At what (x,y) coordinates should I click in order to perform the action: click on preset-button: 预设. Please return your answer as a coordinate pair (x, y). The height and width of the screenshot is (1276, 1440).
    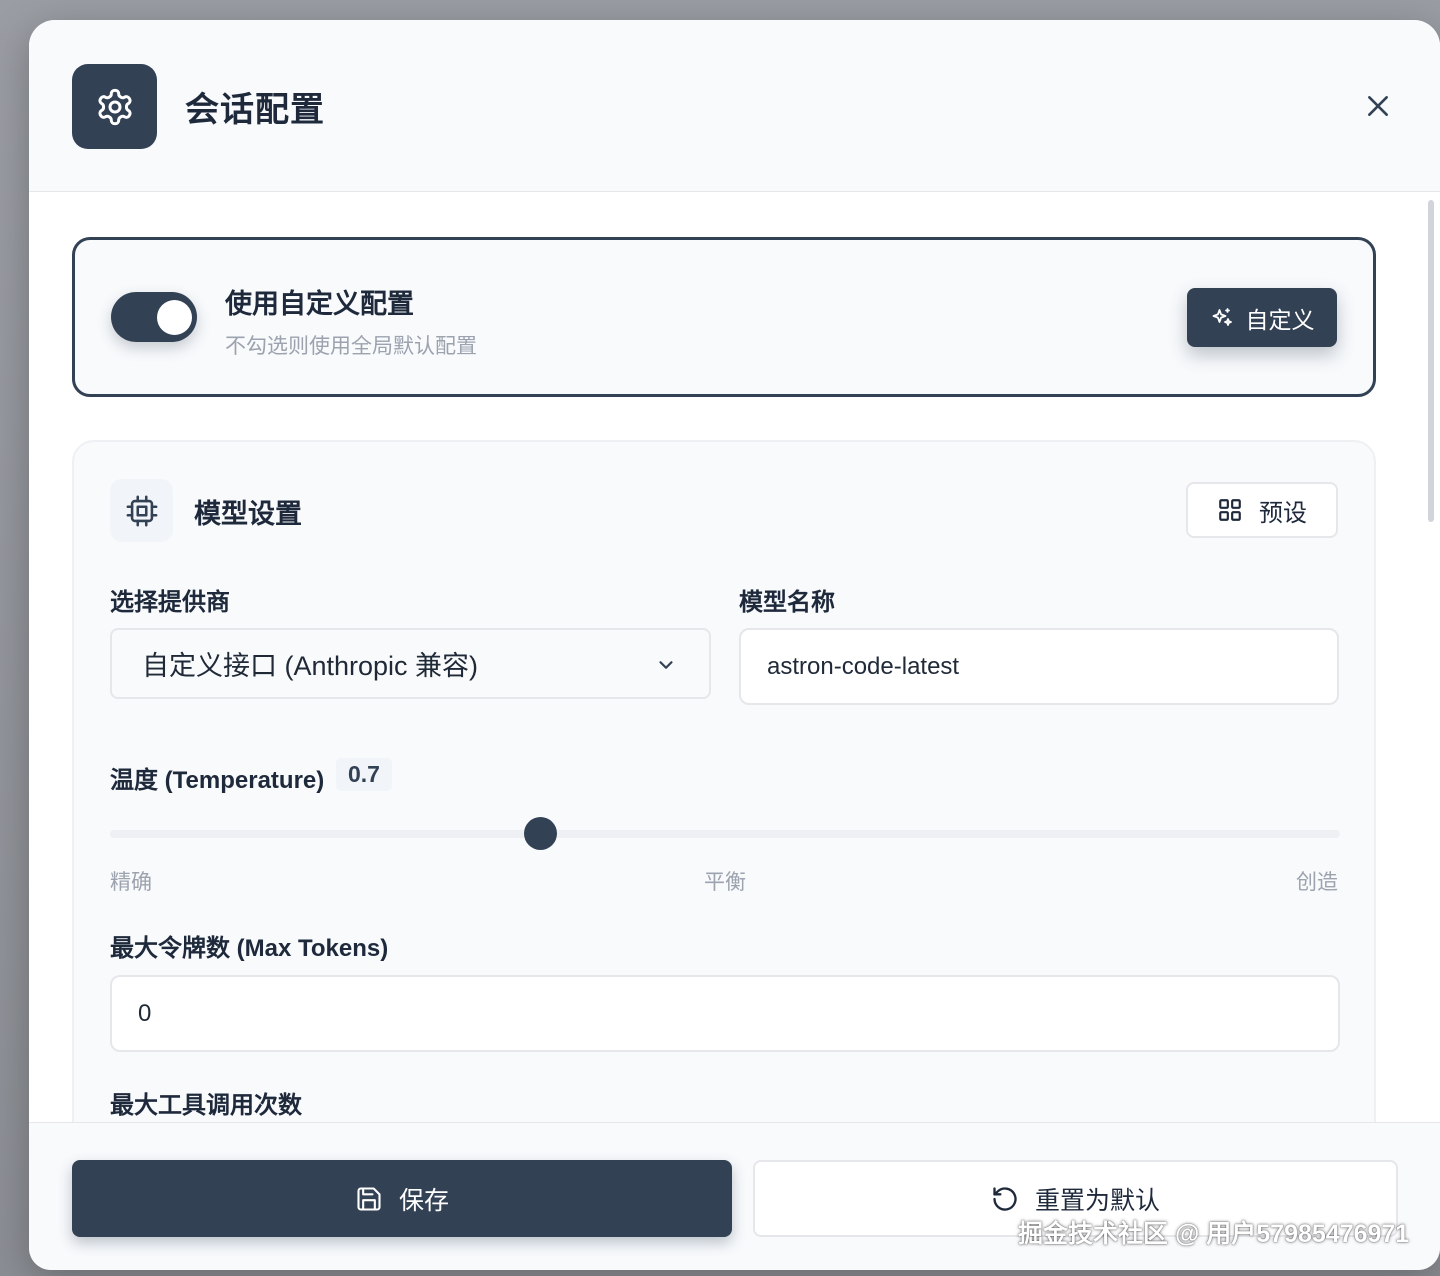
    Looking at the image, I should click on (1262, 510).